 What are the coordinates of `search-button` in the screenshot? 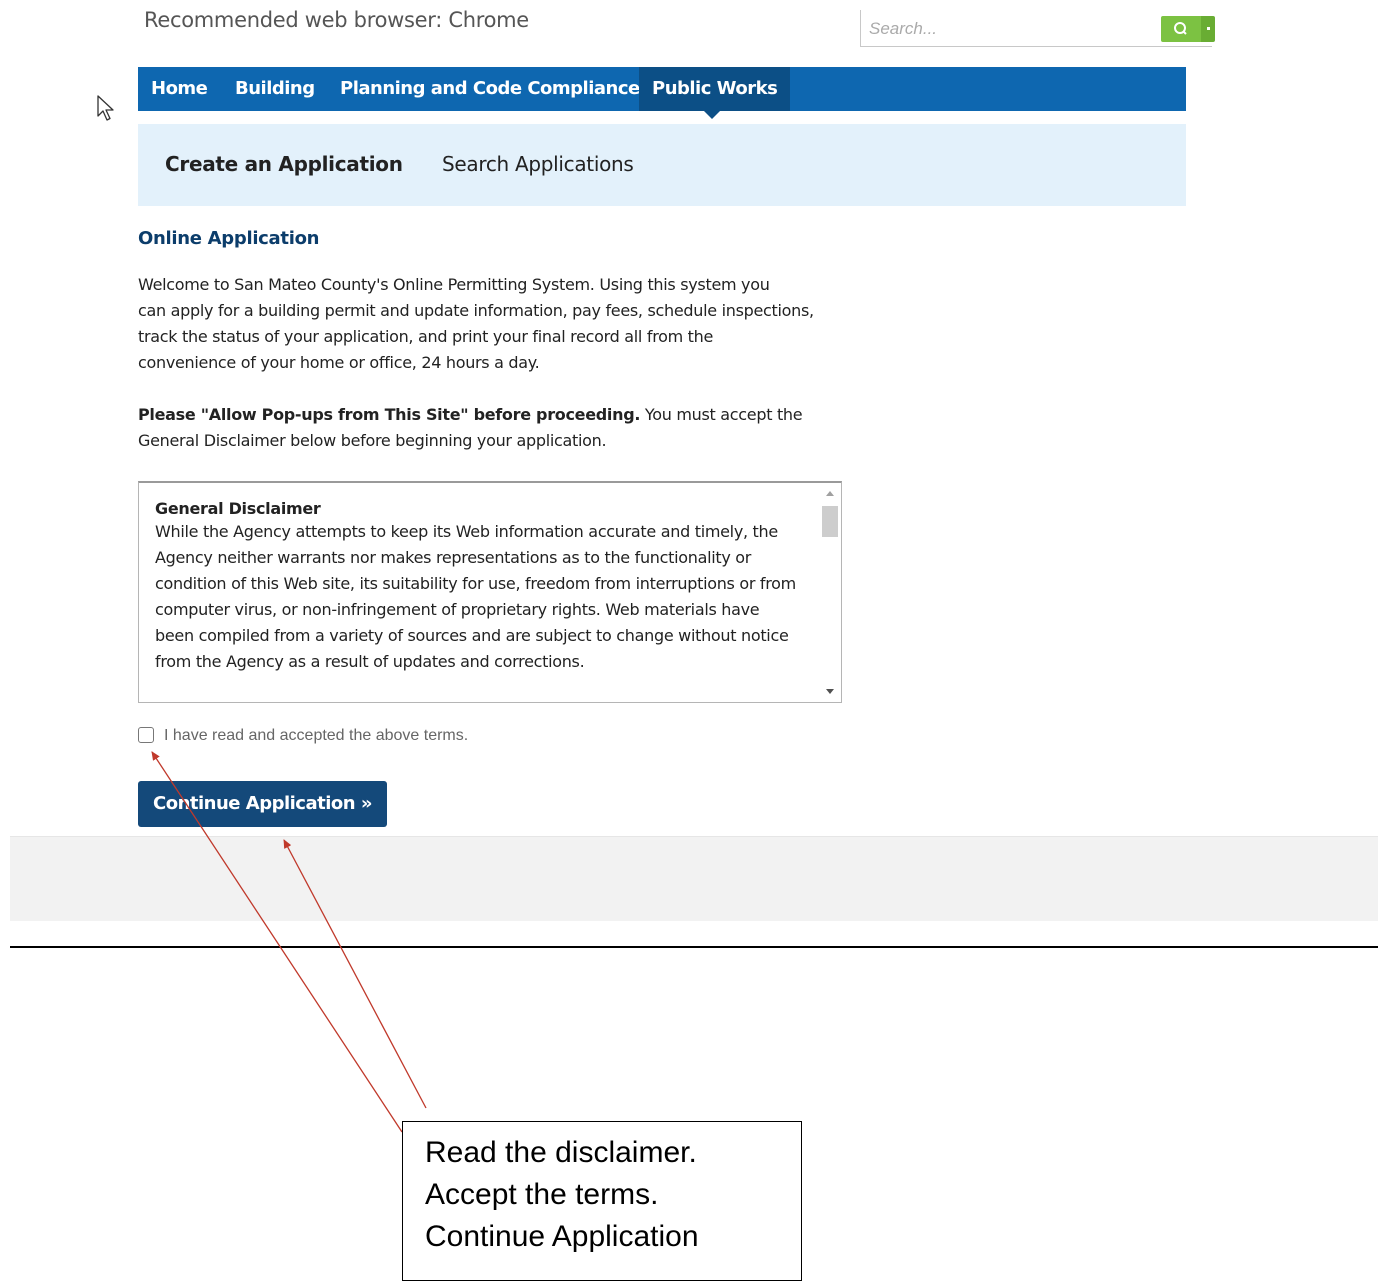 It's located at (1181, 29).